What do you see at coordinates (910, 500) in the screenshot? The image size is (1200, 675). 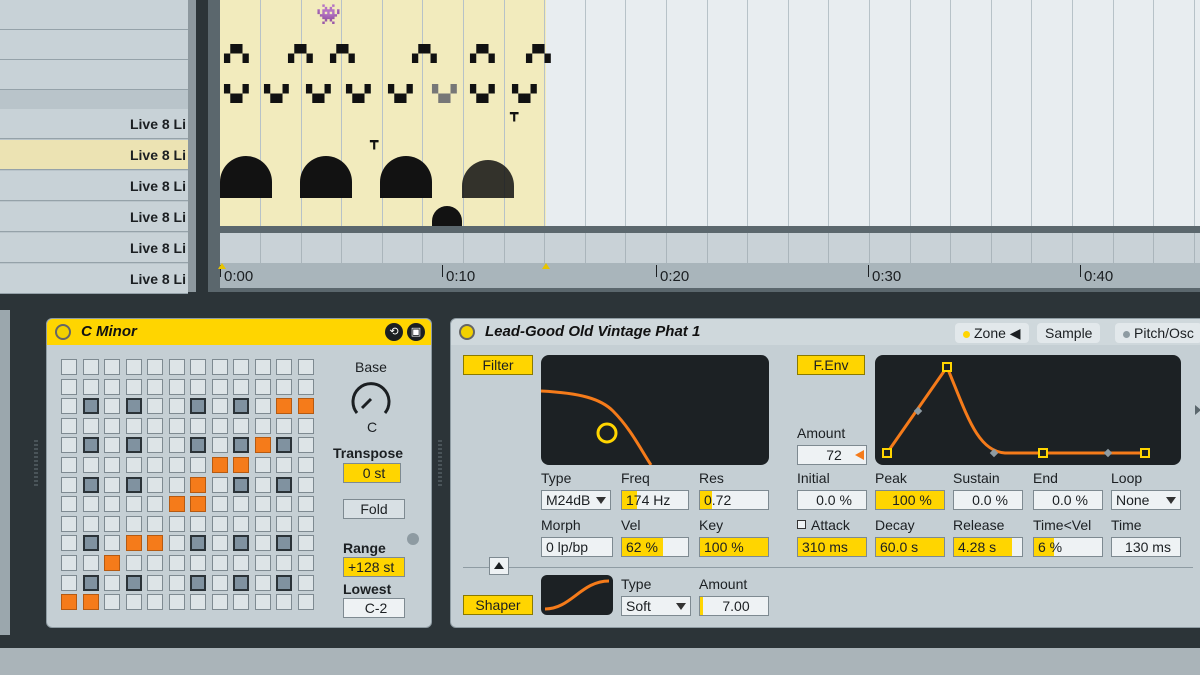 I see `peak-field: 100 %` at bounding box center [910, 500].